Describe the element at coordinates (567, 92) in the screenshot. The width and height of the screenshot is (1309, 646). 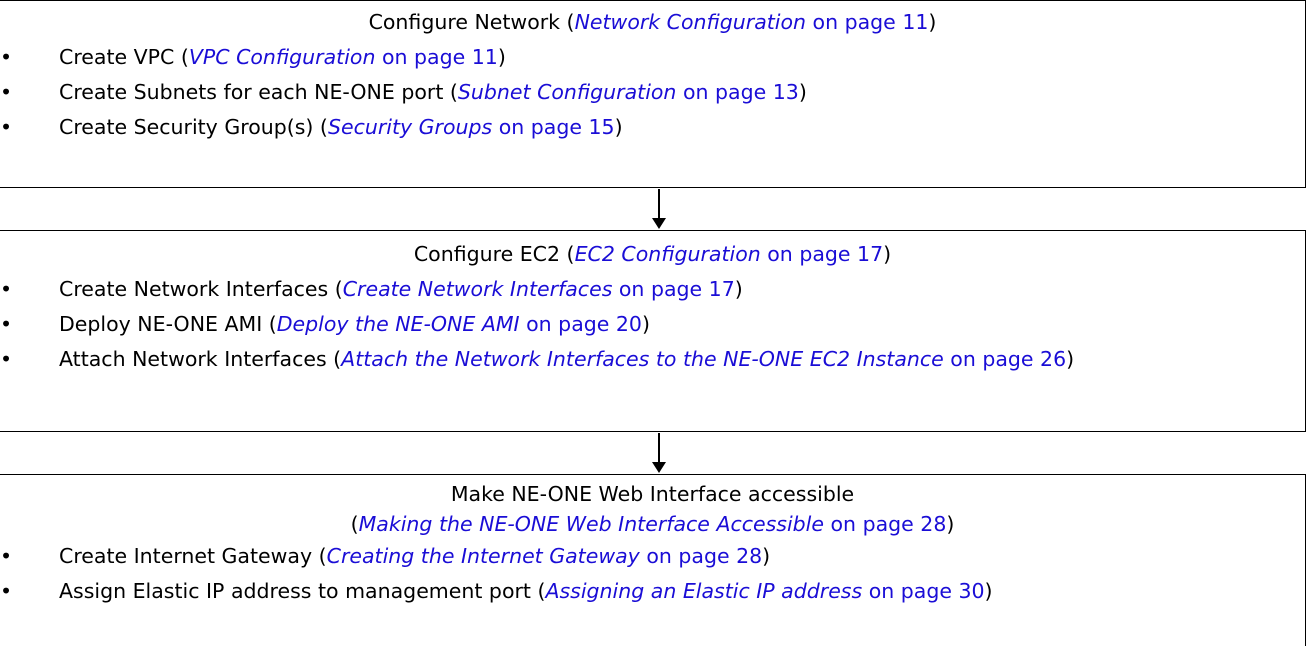
I see `link-text: Subnet Configuration` at that location.